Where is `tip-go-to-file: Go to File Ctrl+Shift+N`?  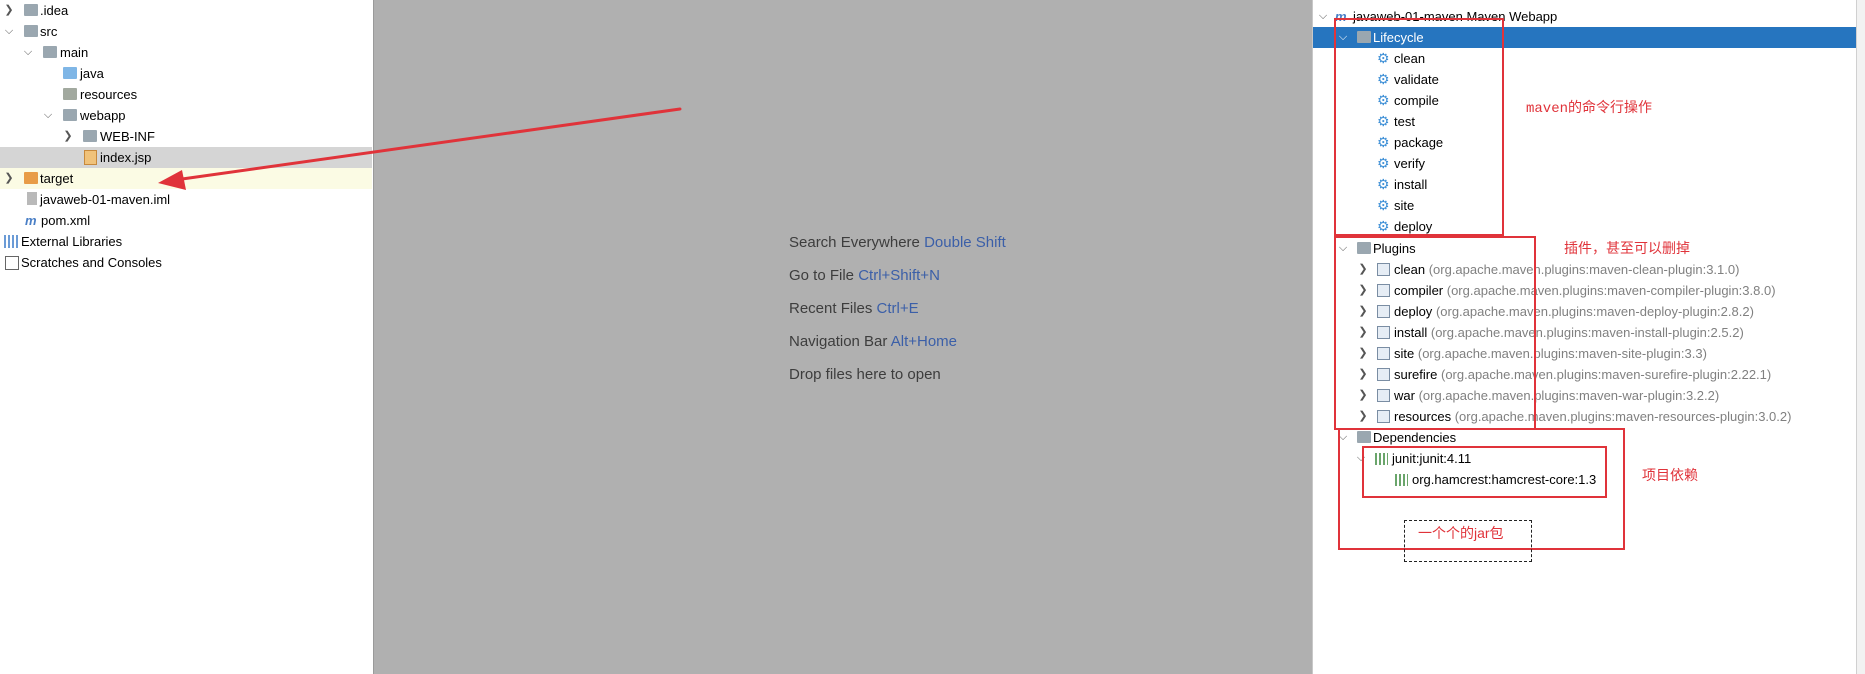 tip-go-to-file: Go to File Ctrl+Shift+N is located at coordinates (897, 275).